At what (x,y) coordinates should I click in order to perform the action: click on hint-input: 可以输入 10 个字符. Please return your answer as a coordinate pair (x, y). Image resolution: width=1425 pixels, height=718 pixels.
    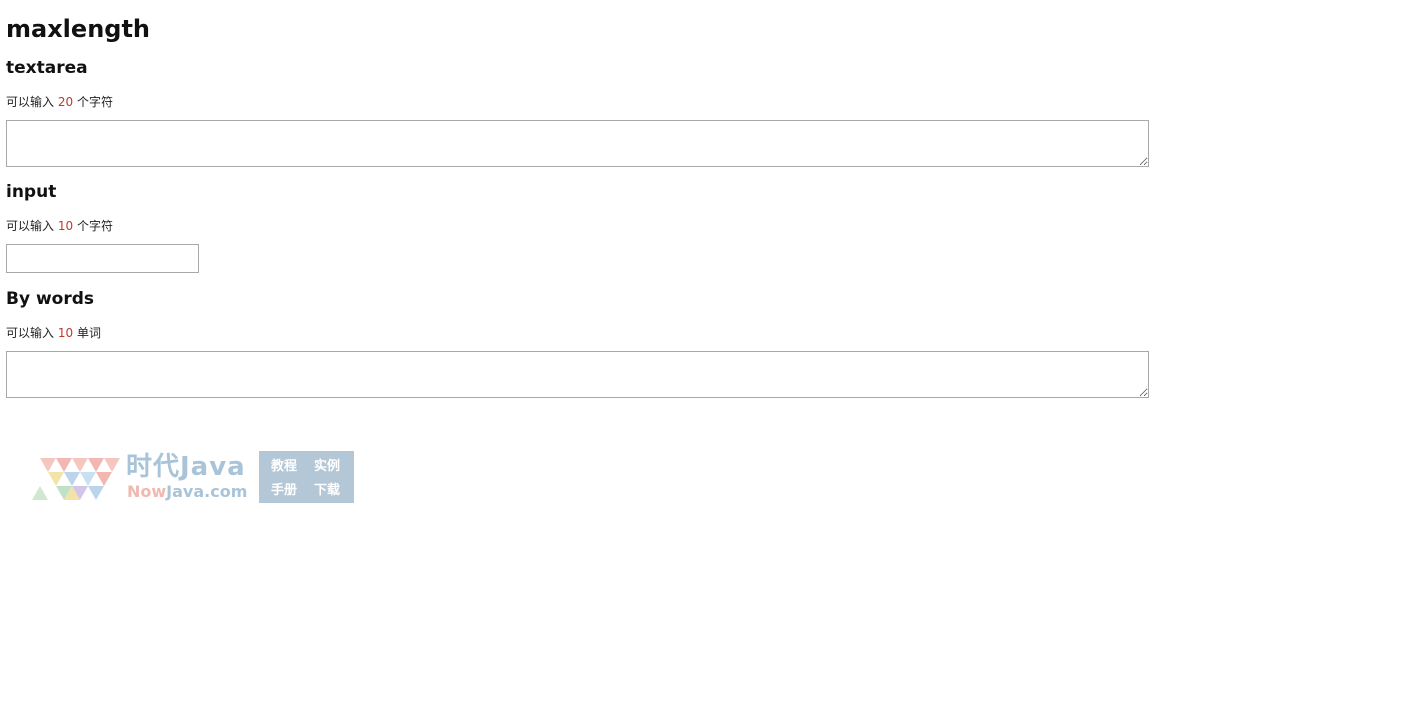
    Looking at the image, I should click on (59, 226).